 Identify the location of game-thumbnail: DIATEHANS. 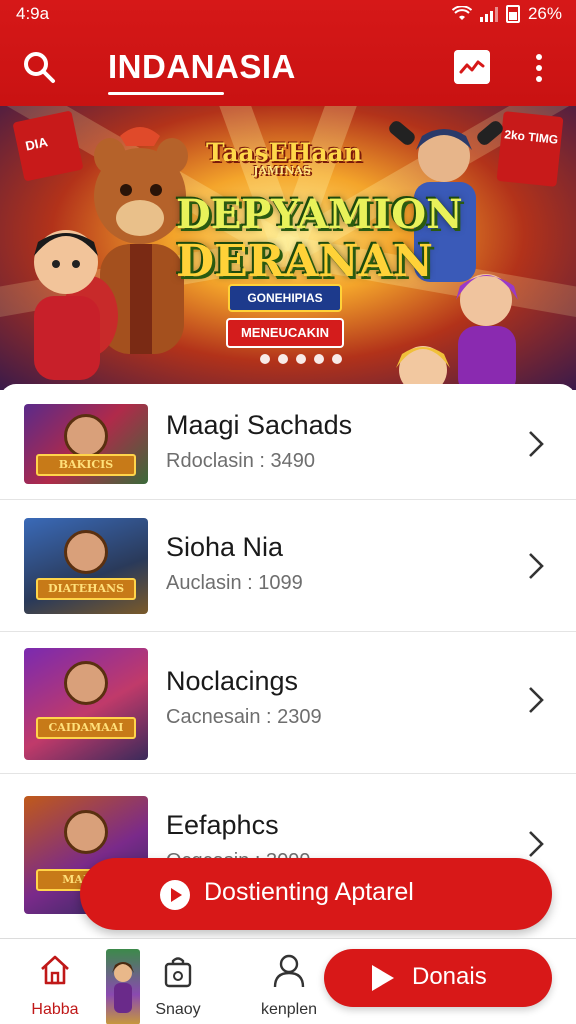
(86, 566).